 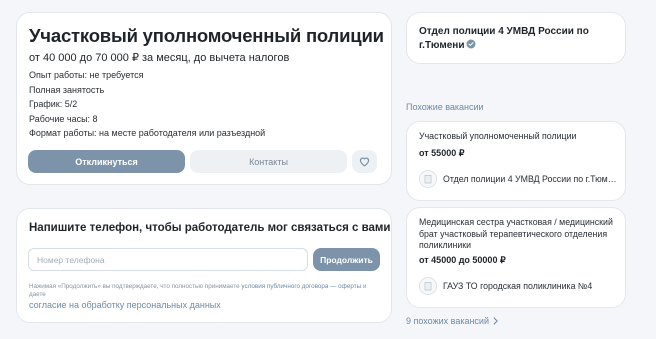 I want to click on favorite-button, so click(x=364, y=161).